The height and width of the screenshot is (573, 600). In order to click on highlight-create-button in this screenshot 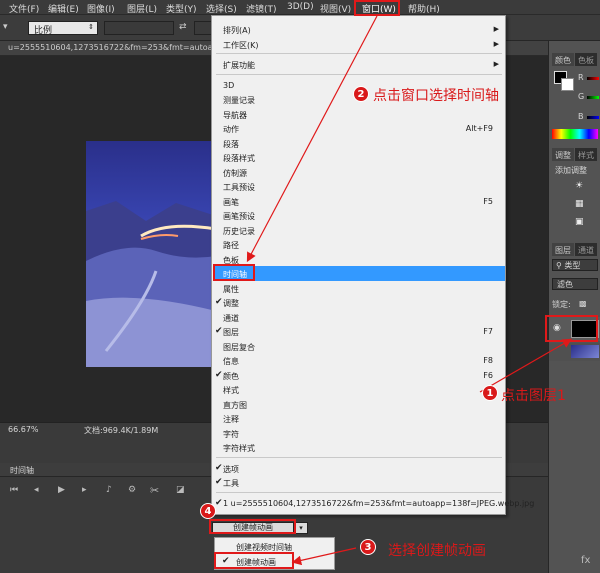, I will do `click(252, 526)`.